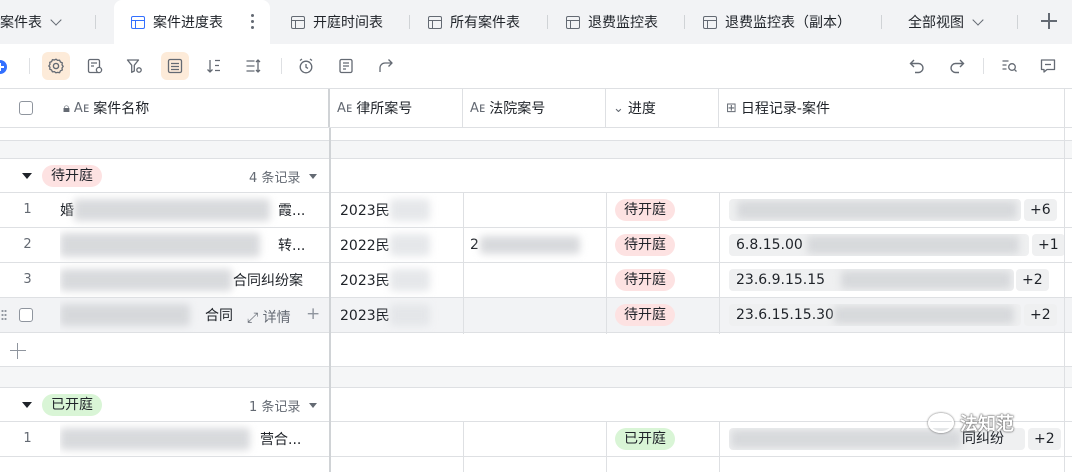 This screenshot has height=472, width=1072. I want to click on table-row: 合同 ⤢ 详情 + 2023民 待开庭 23.6.15.15.30 +2, so click(536, 315).